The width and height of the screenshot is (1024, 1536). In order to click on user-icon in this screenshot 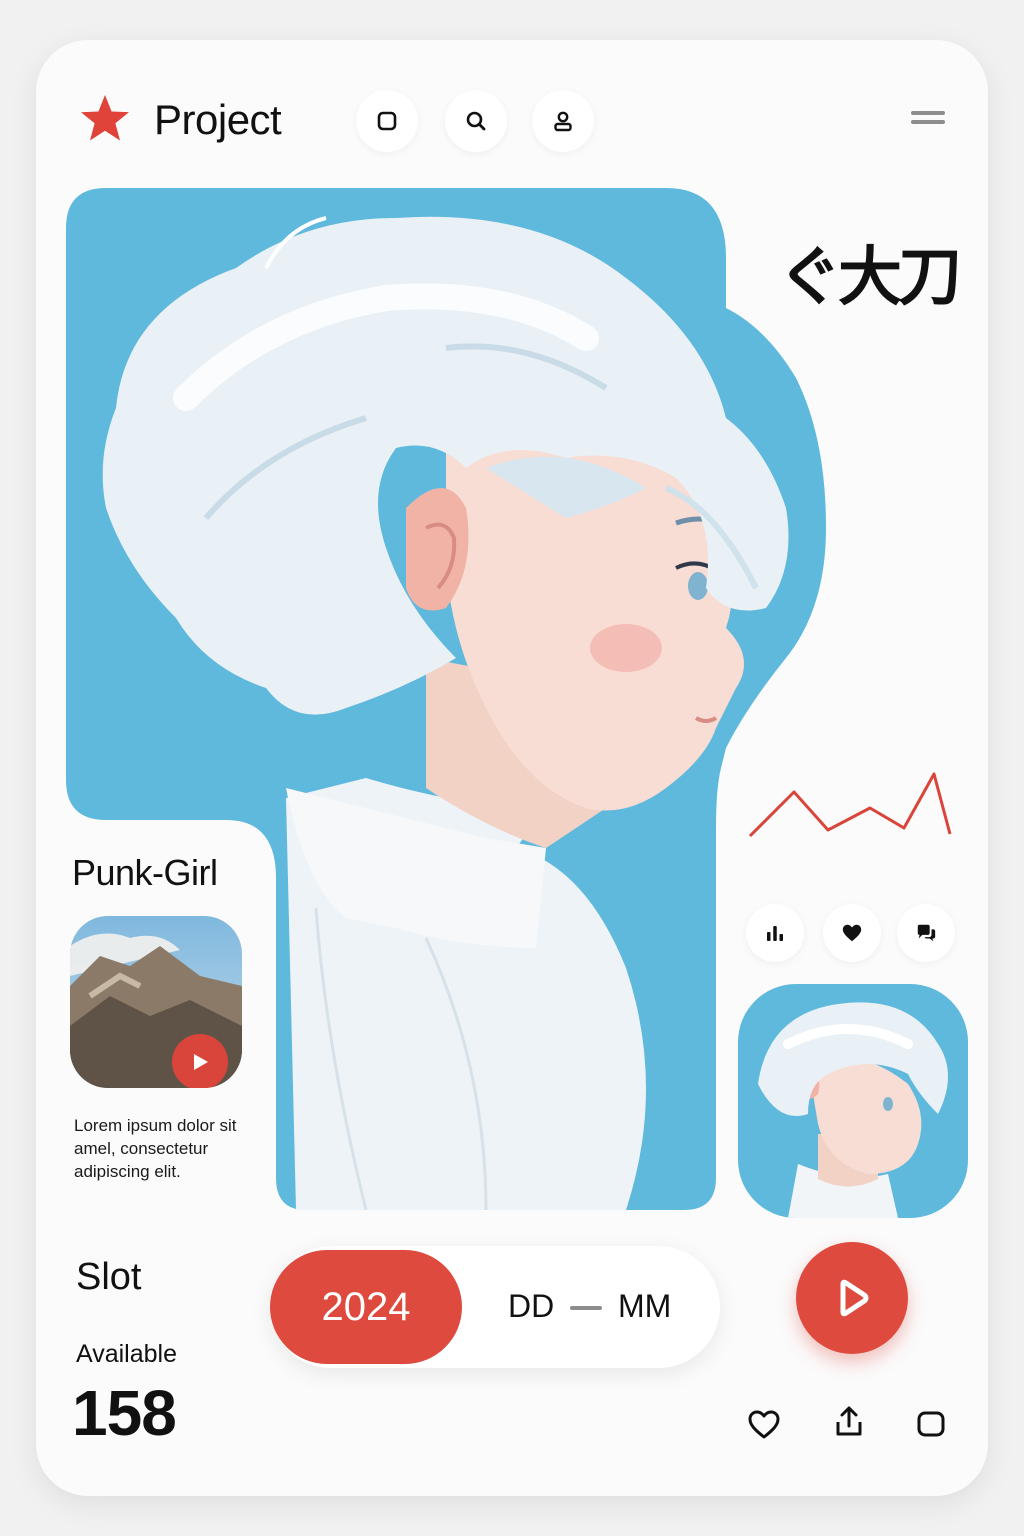, I will do `click(563, 121)`.